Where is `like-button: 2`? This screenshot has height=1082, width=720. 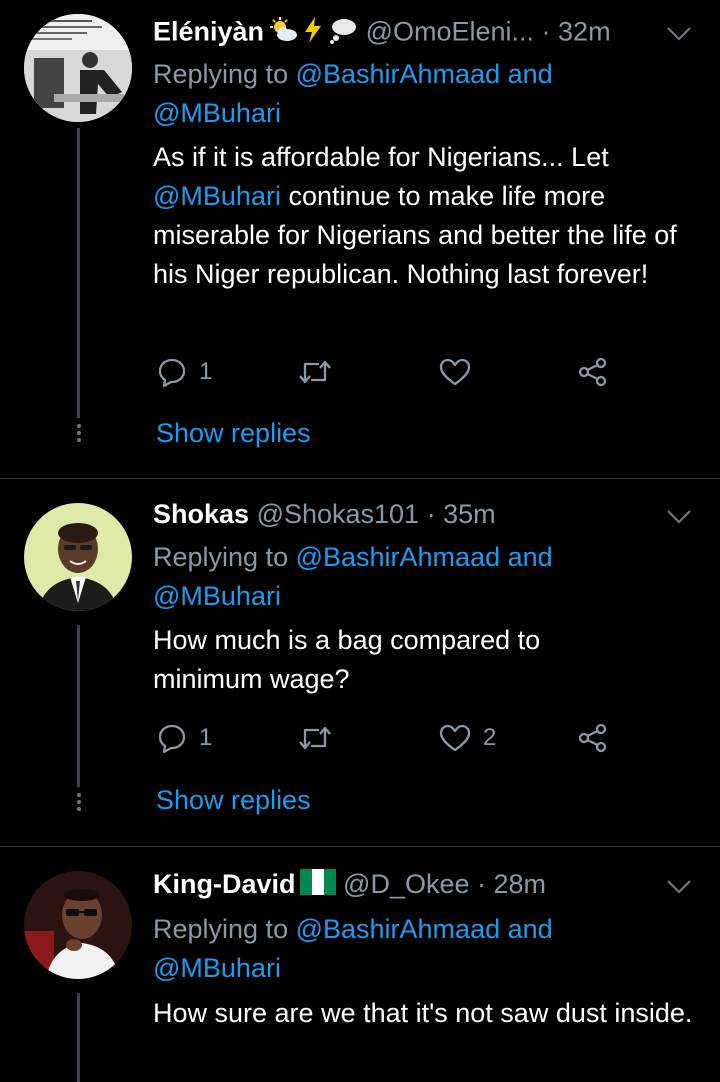
like-button: 2 is located at coordinates (467, 738).